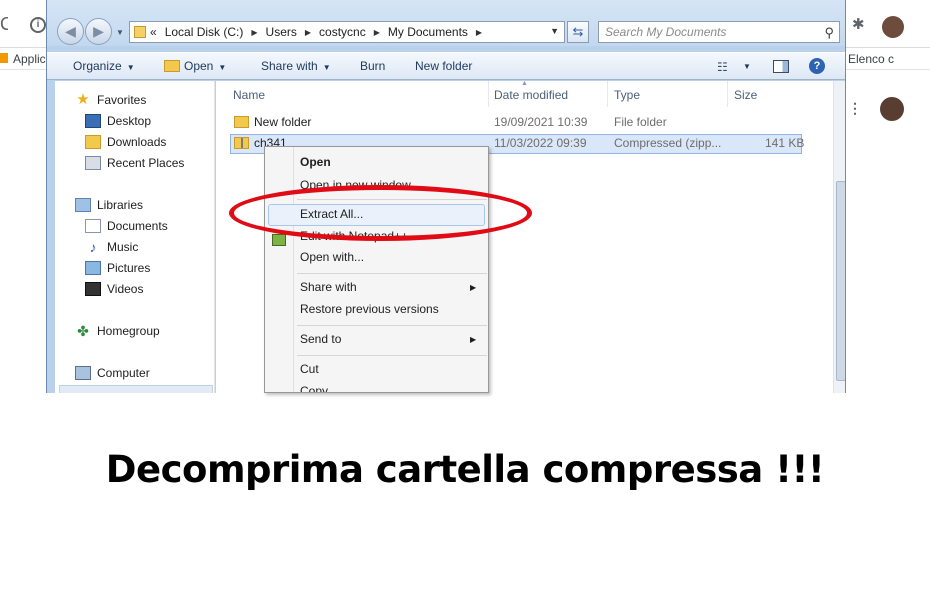  I want to click on reload-icon: C, so click(4, 24).